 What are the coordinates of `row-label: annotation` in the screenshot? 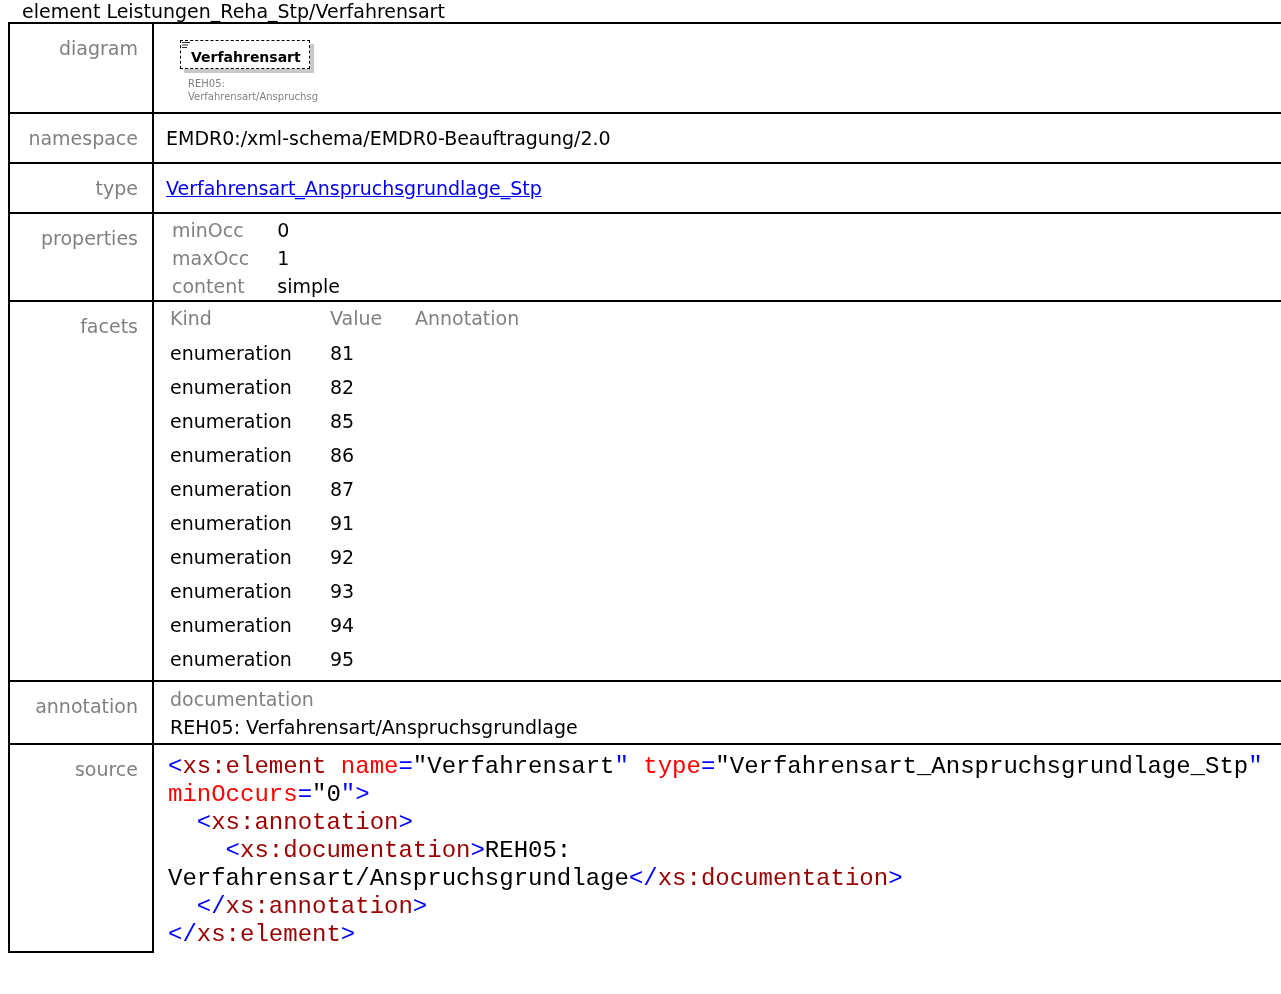 It's located at (86, 706).